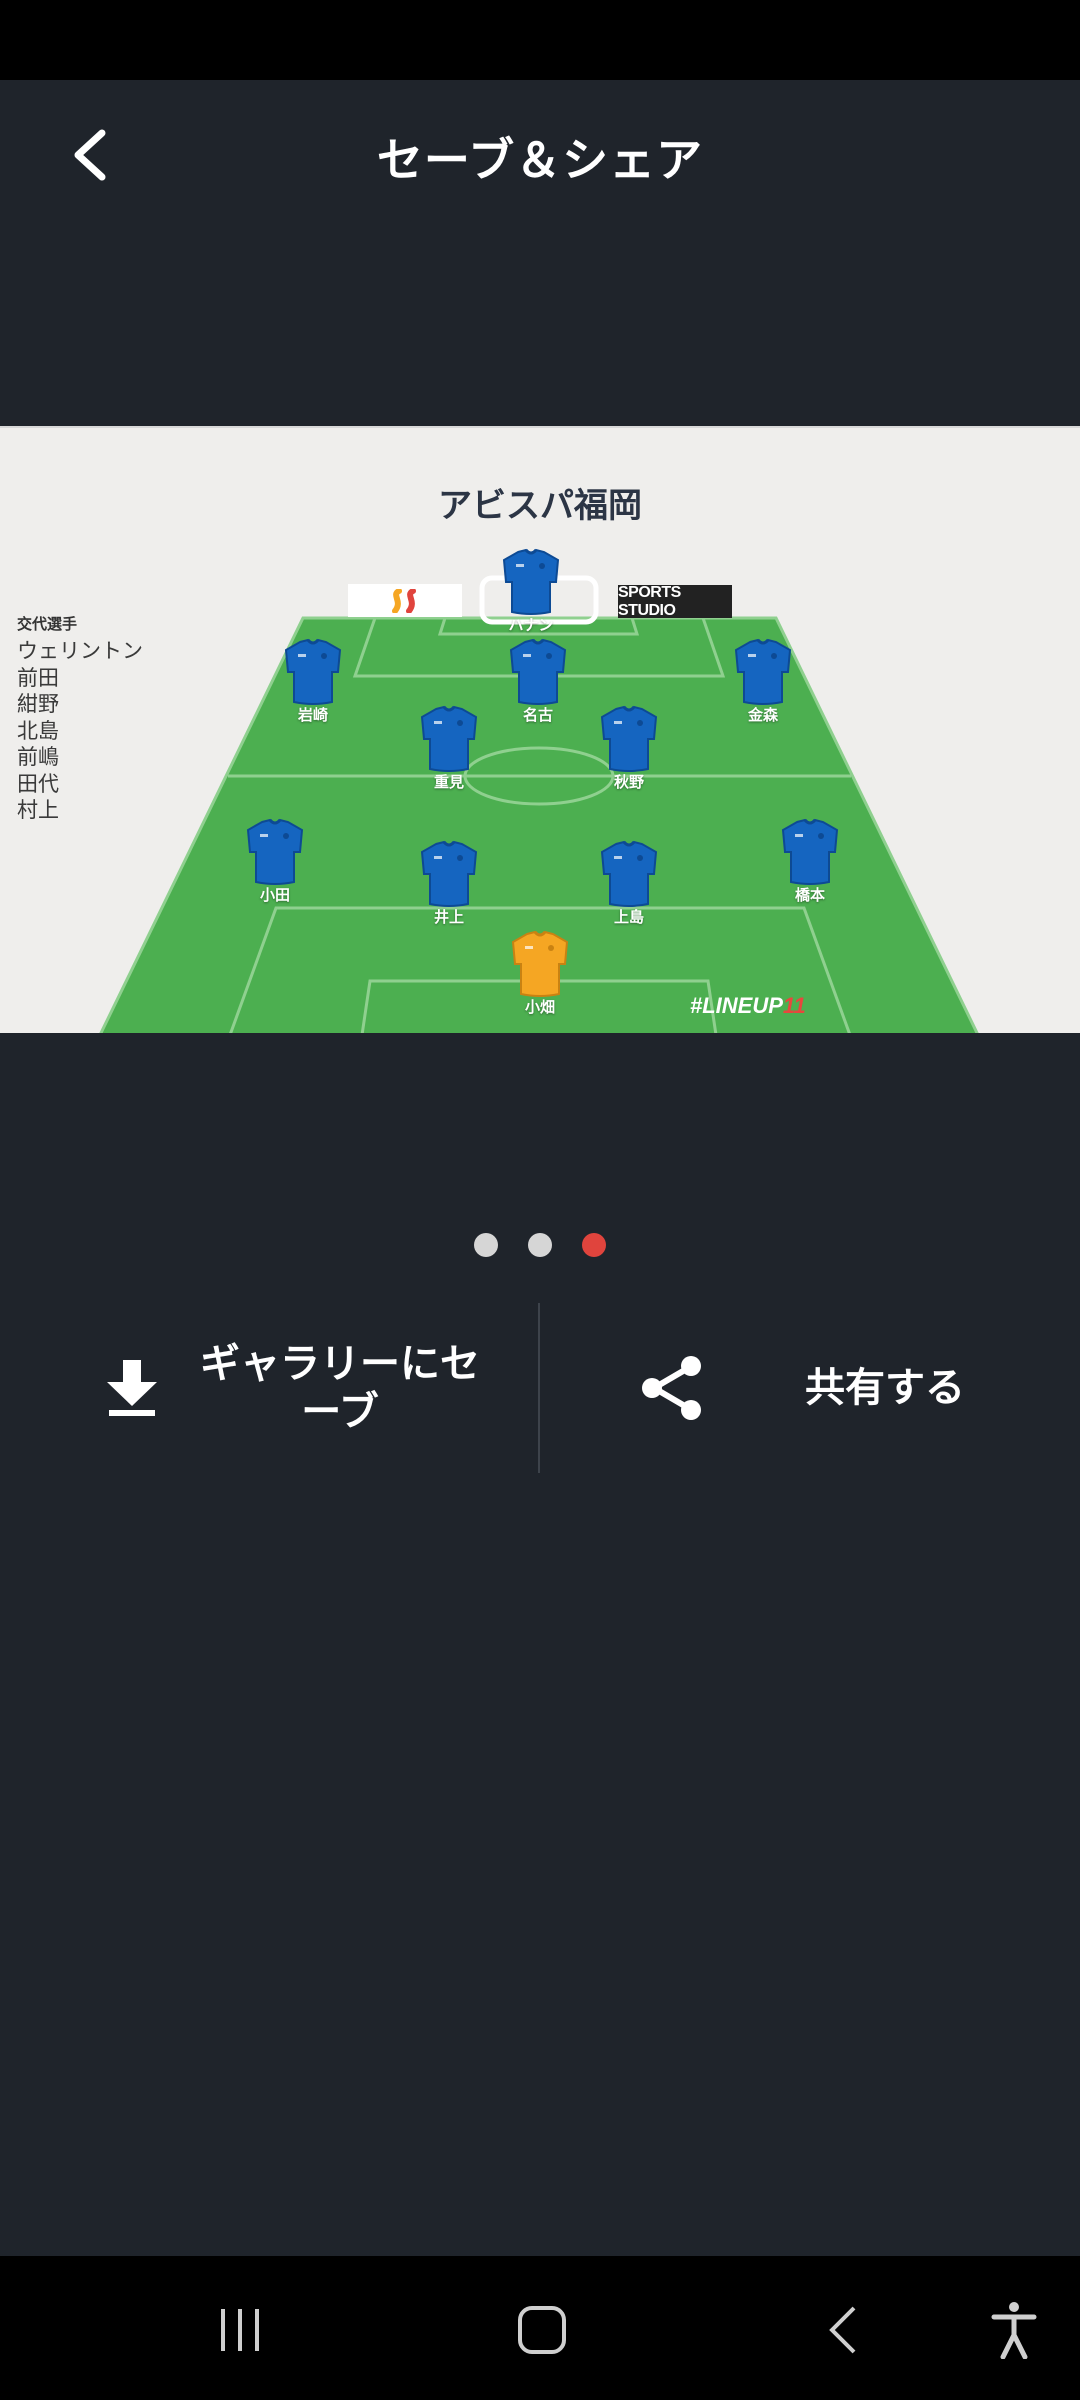  I want to click on download-icon, so click(132, 1388).